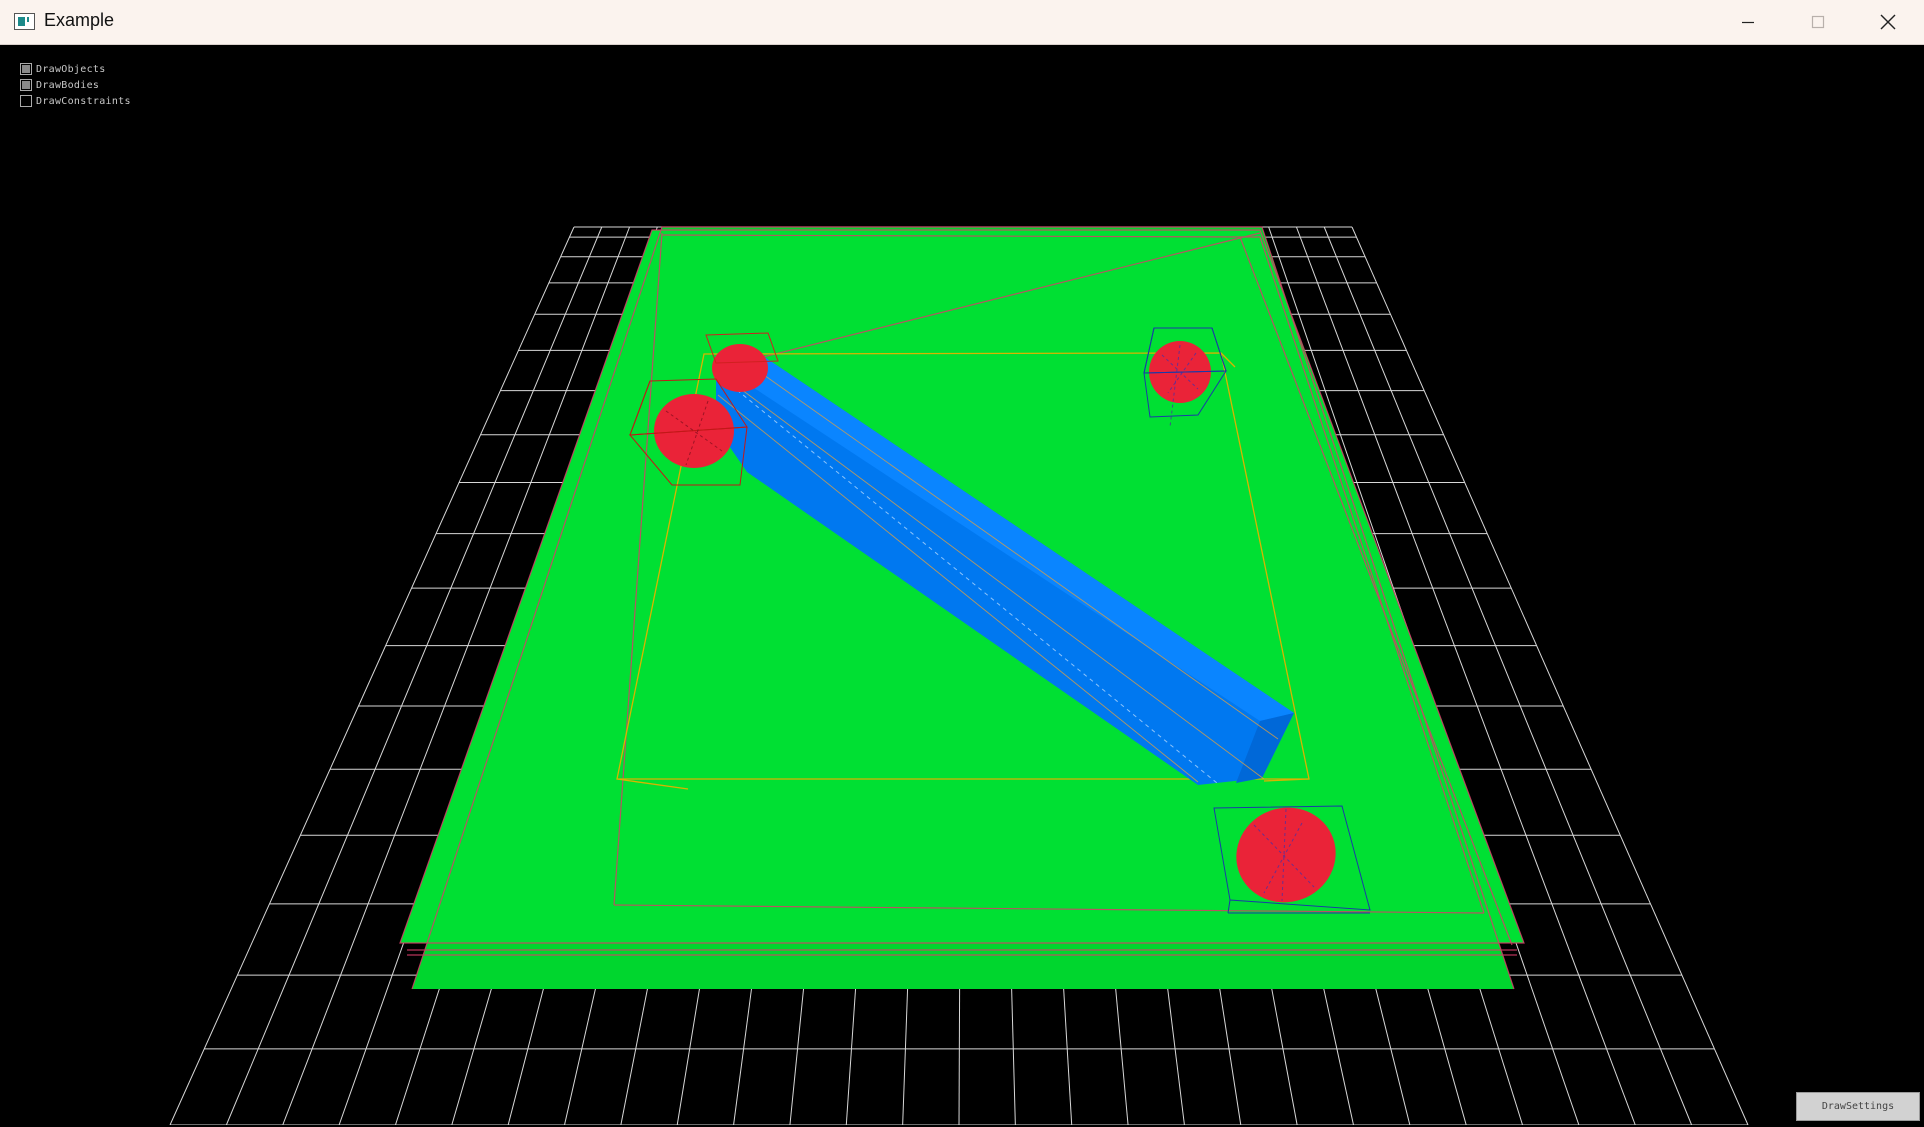 This screenshot has width=1924, height=1127. I want to click on maximize-icon, so click(1818, 22).